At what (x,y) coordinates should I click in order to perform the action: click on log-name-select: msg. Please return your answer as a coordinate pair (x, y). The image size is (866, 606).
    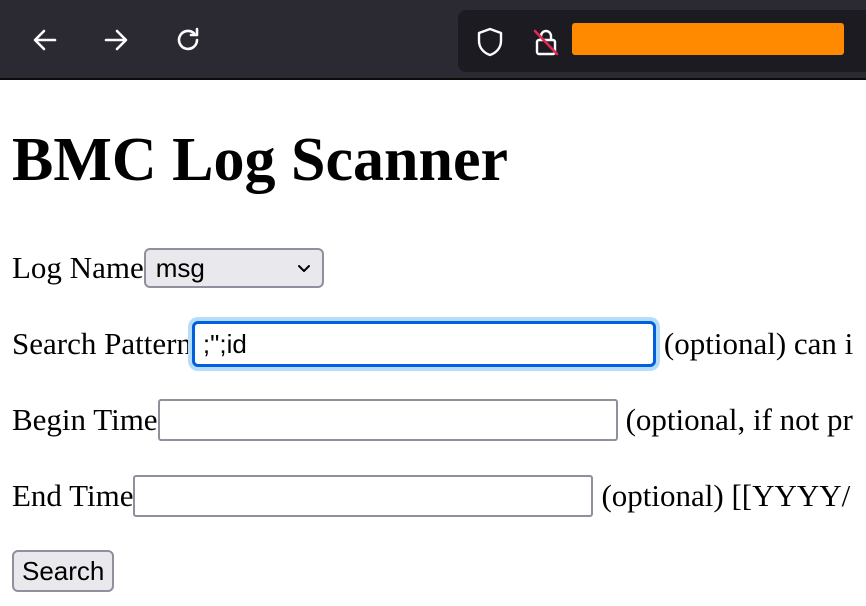
    Looking at the image, I should click on (233, 268).